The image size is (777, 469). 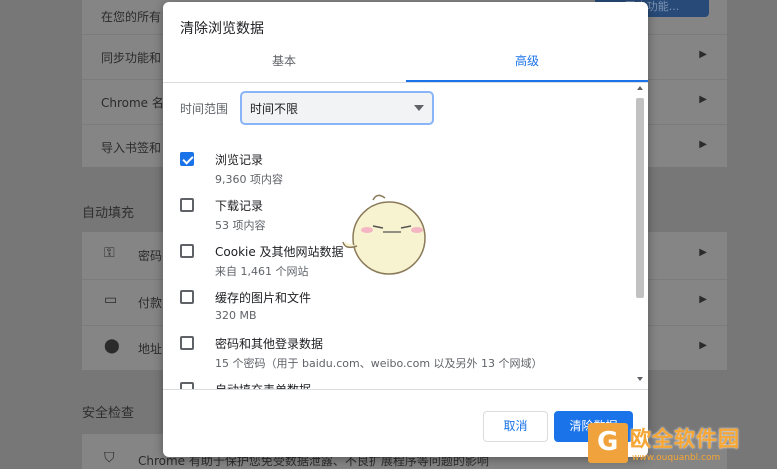 What do you see at coordinates (640, 198) in the screenshot?
I see `scroll-thumb` at bounding box center [640, 198].